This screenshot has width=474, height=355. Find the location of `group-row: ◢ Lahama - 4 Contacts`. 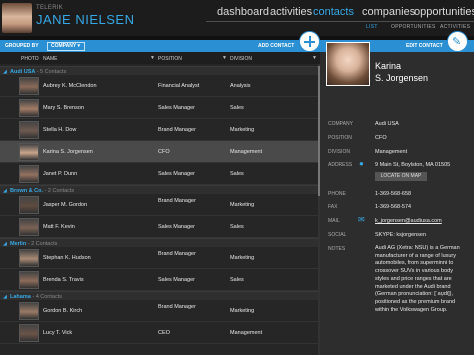

group-row: ◢ Lahama - 4 Contacts is located at coordinates (160, 295).